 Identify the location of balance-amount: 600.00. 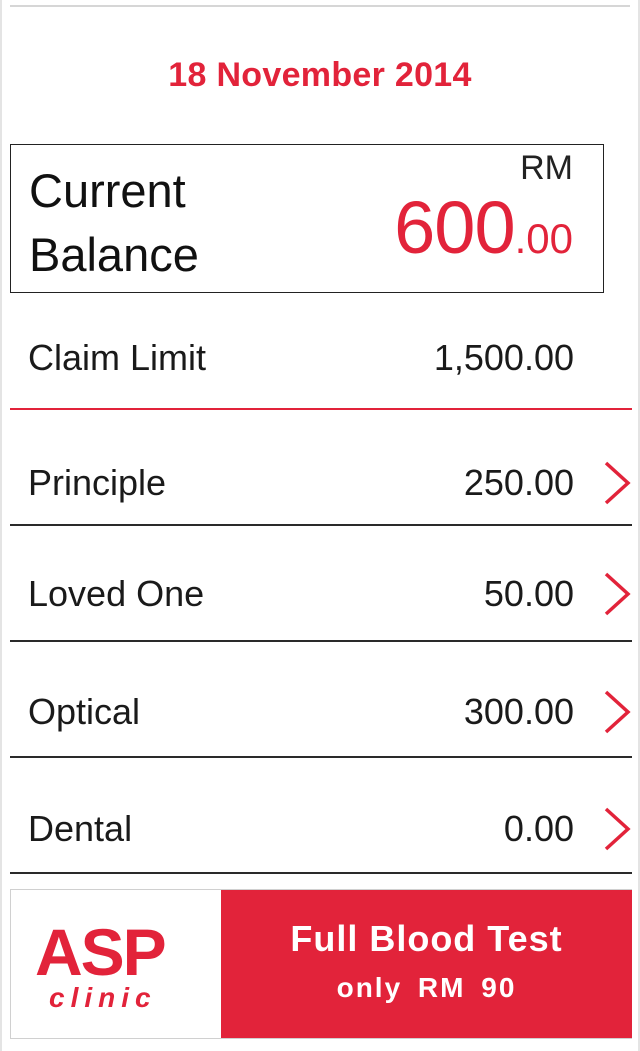
(483, 227).